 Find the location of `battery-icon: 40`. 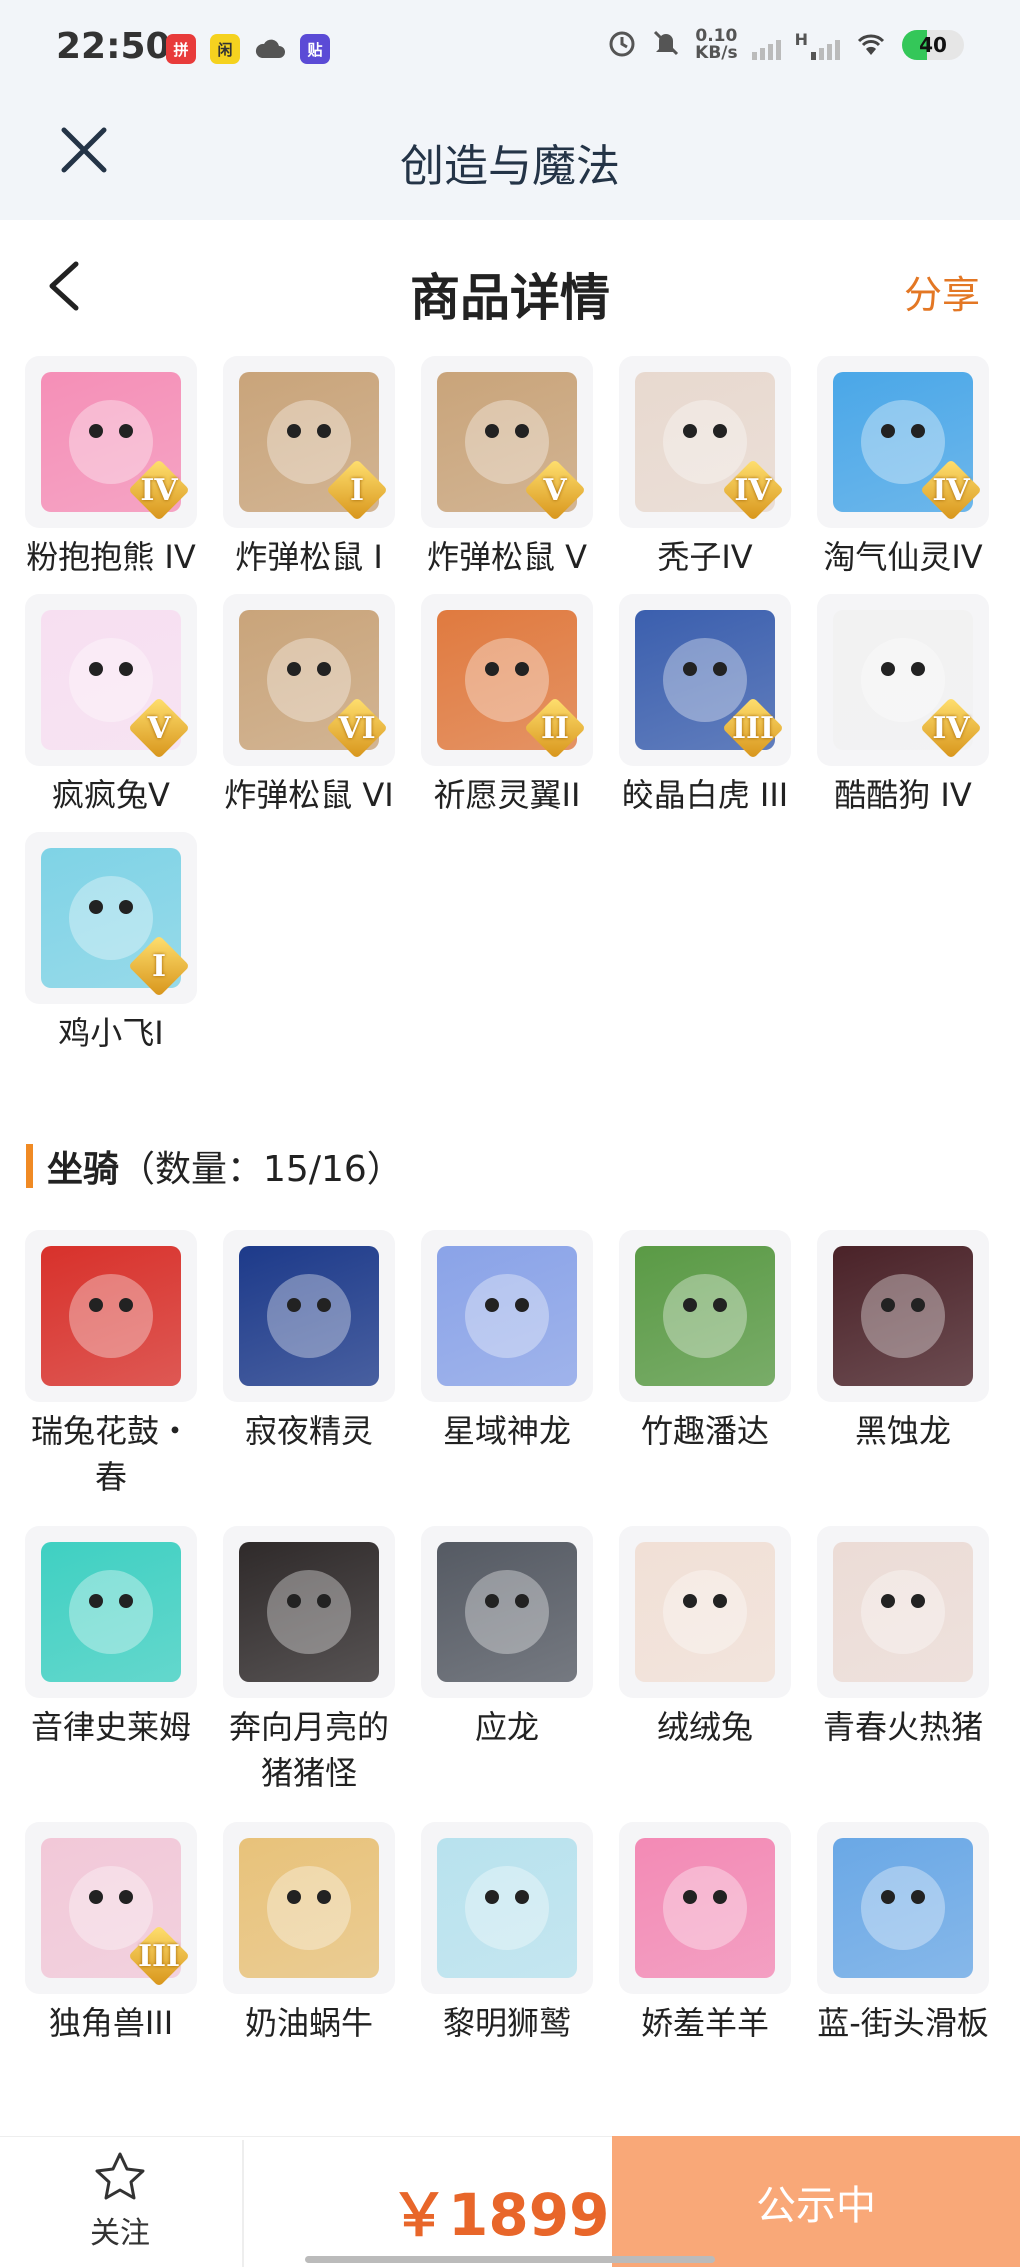

battery-icon: 40 is located at coordinates (933, 45).